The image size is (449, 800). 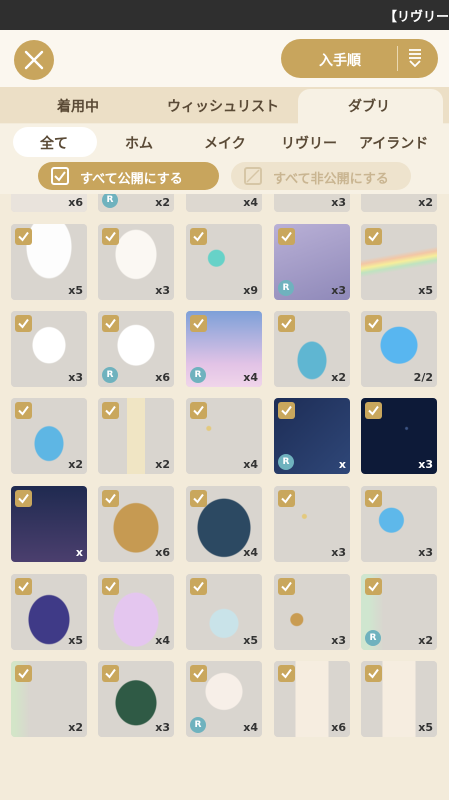 What do you see at coordinates (54, 143) in the screenshot?
I see `filter-all: 全て` at bounding box center [54, 143].